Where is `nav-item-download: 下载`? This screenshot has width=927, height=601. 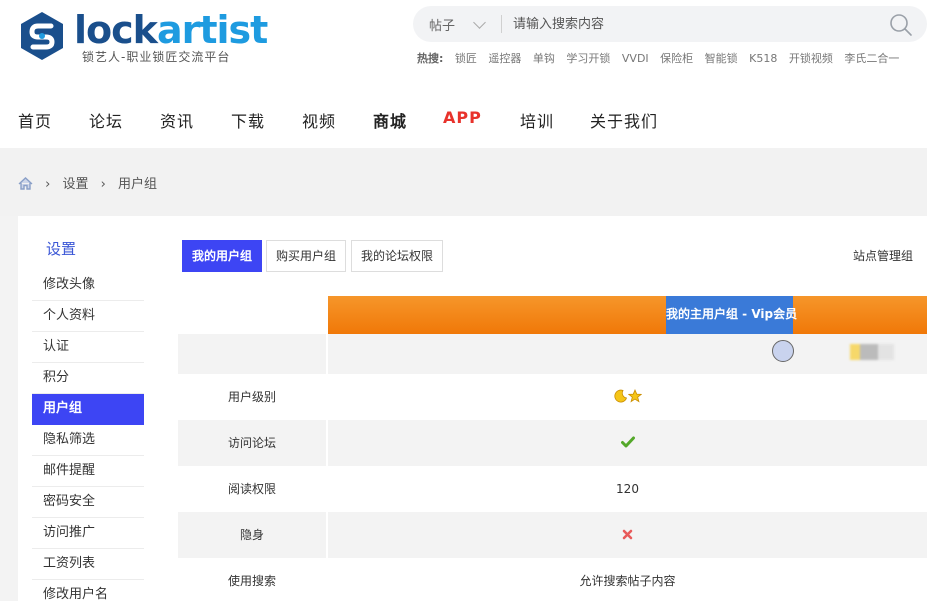 nav-item-download: 下载 is located at coordinates (248, 120).